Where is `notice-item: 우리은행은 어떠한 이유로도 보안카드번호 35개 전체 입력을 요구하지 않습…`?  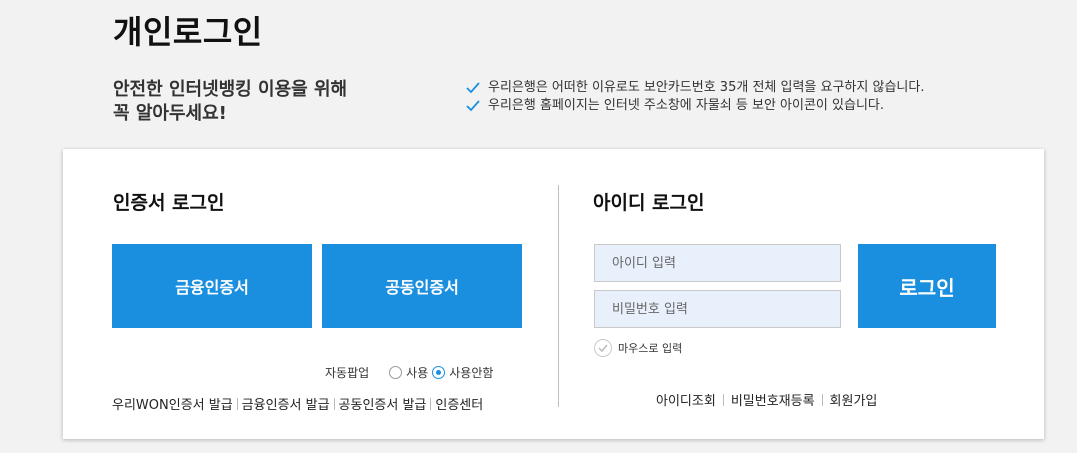 notice-item: 우리은행은 어떠한 이유로도 보안카드번호 35개 전체 입력을 요구하지 않습… is located at coordinates (695, 88).